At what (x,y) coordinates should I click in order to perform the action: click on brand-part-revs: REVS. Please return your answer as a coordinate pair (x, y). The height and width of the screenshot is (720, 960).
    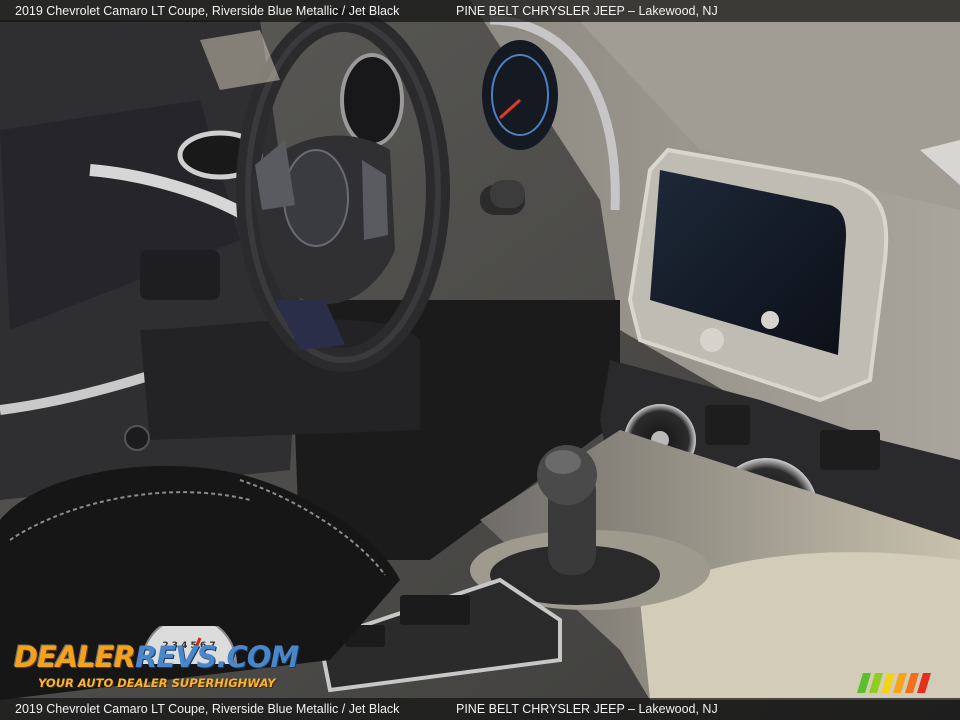
    Looking at the image, I should click on (175, 657).